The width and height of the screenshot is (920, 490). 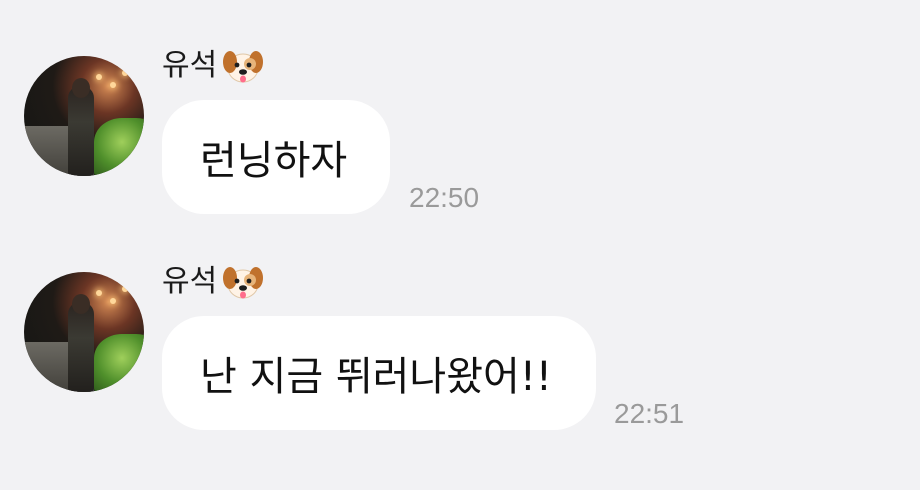 I want to click on message-text: 런닝하자, so click(x=274, y=161).